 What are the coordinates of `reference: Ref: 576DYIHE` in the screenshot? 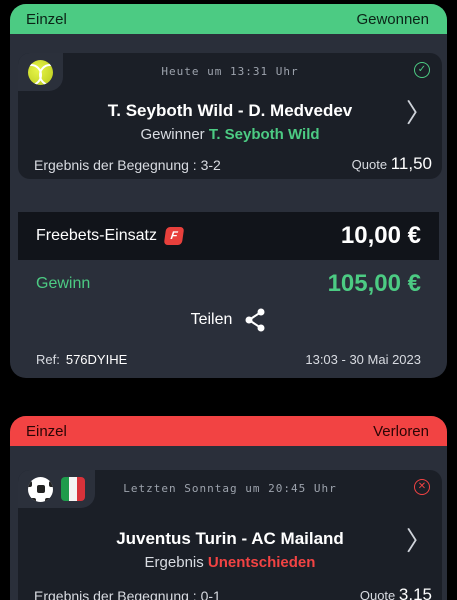 It's located at (81, 359).